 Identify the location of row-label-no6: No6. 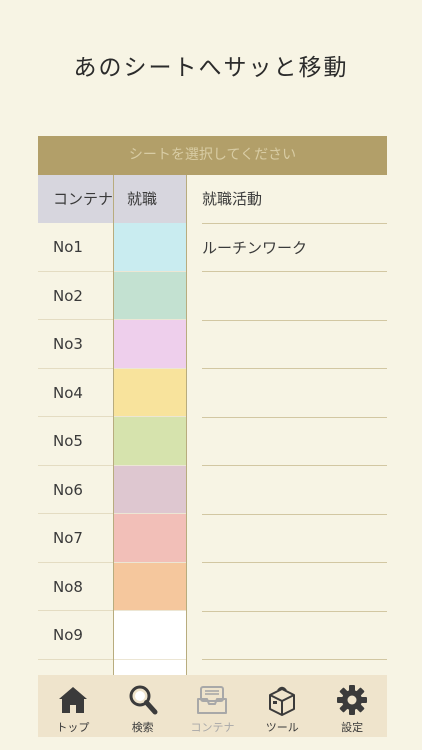
(75, 490).